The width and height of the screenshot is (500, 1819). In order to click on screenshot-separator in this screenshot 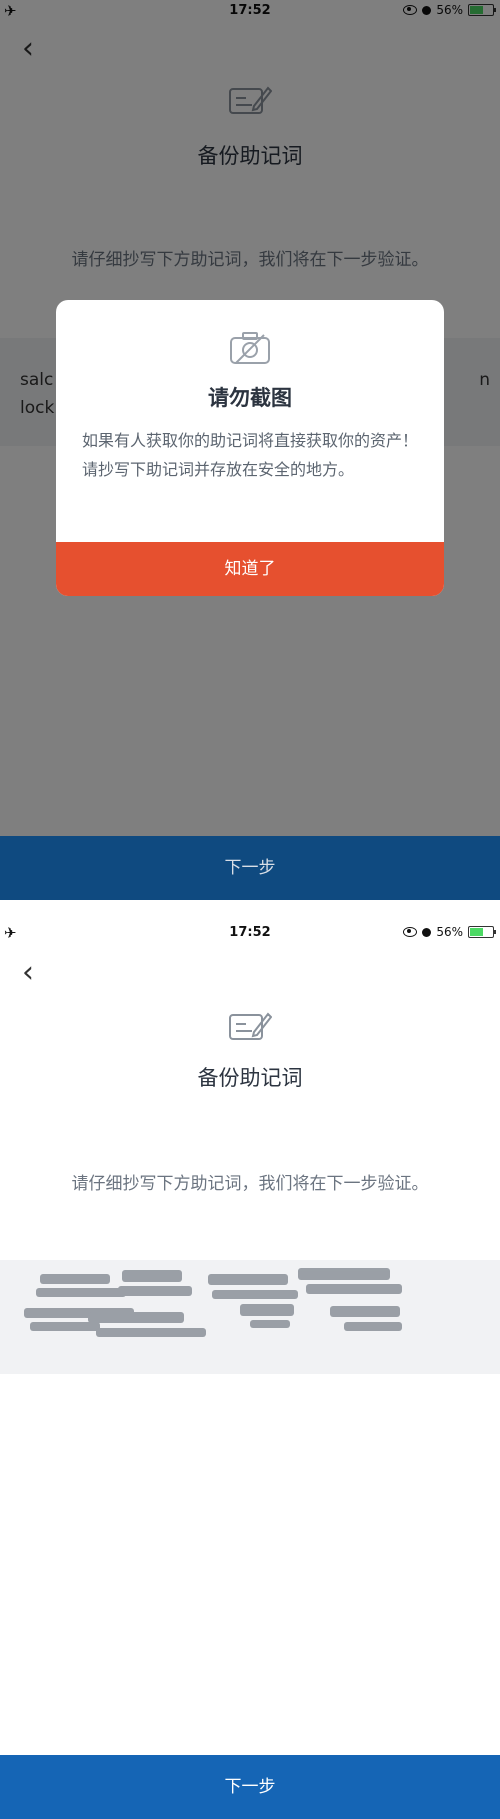, I will do `click(250, 911)`.